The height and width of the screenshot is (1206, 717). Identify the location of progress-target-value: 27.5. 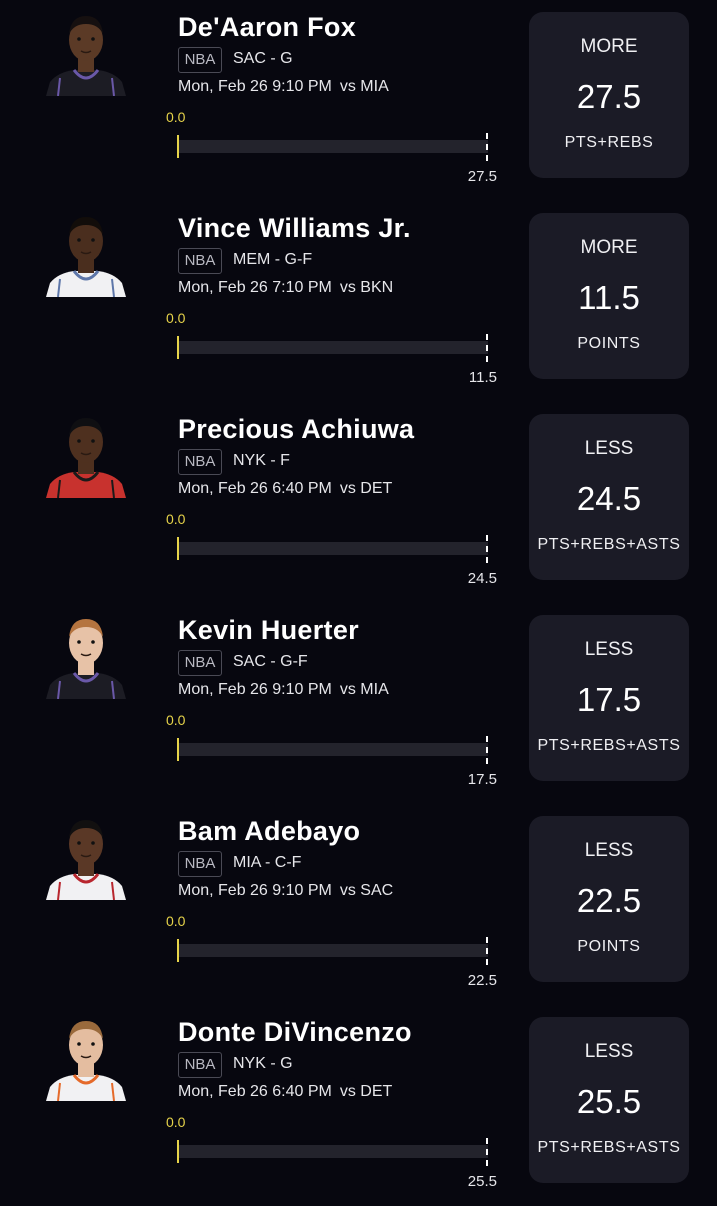
(482, 176).